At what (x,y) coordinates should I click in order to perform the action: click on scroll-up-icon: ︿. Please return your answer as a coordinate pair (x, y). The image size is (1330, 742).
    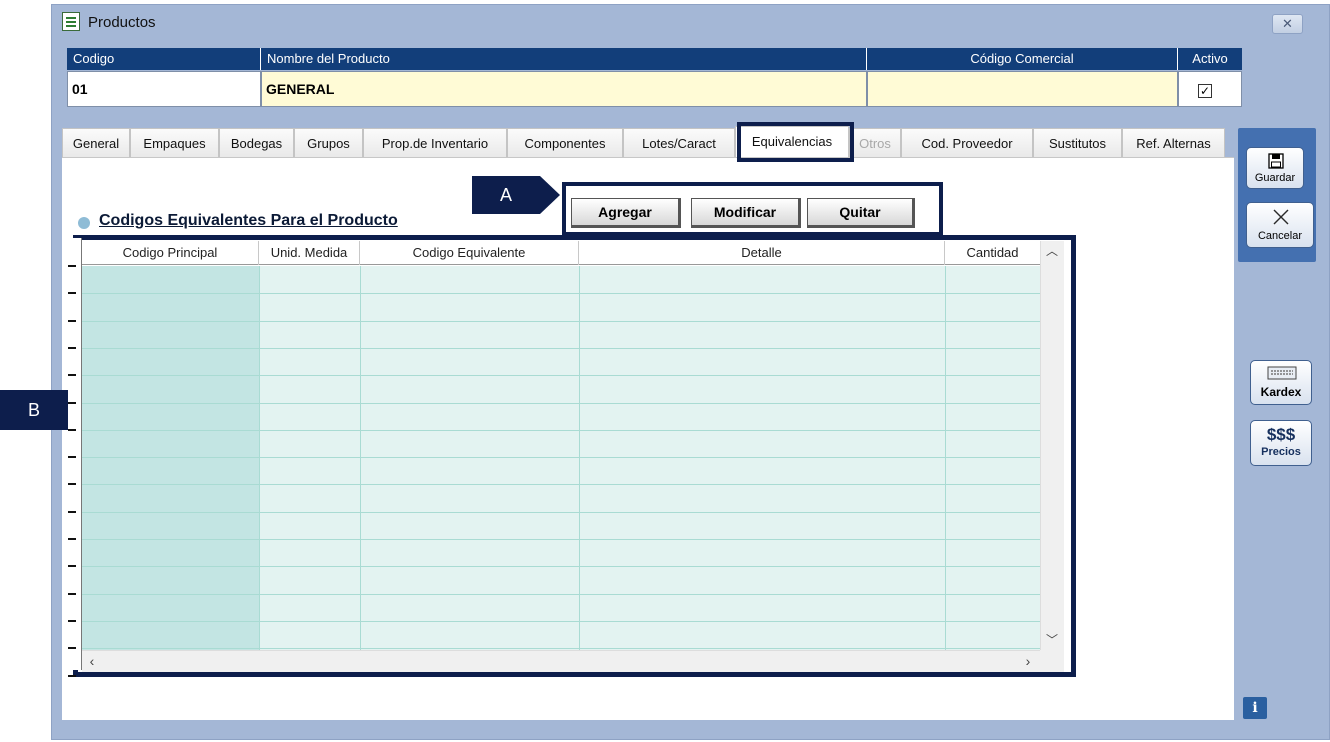
    Looking at the image, I should click on (1052, 251).